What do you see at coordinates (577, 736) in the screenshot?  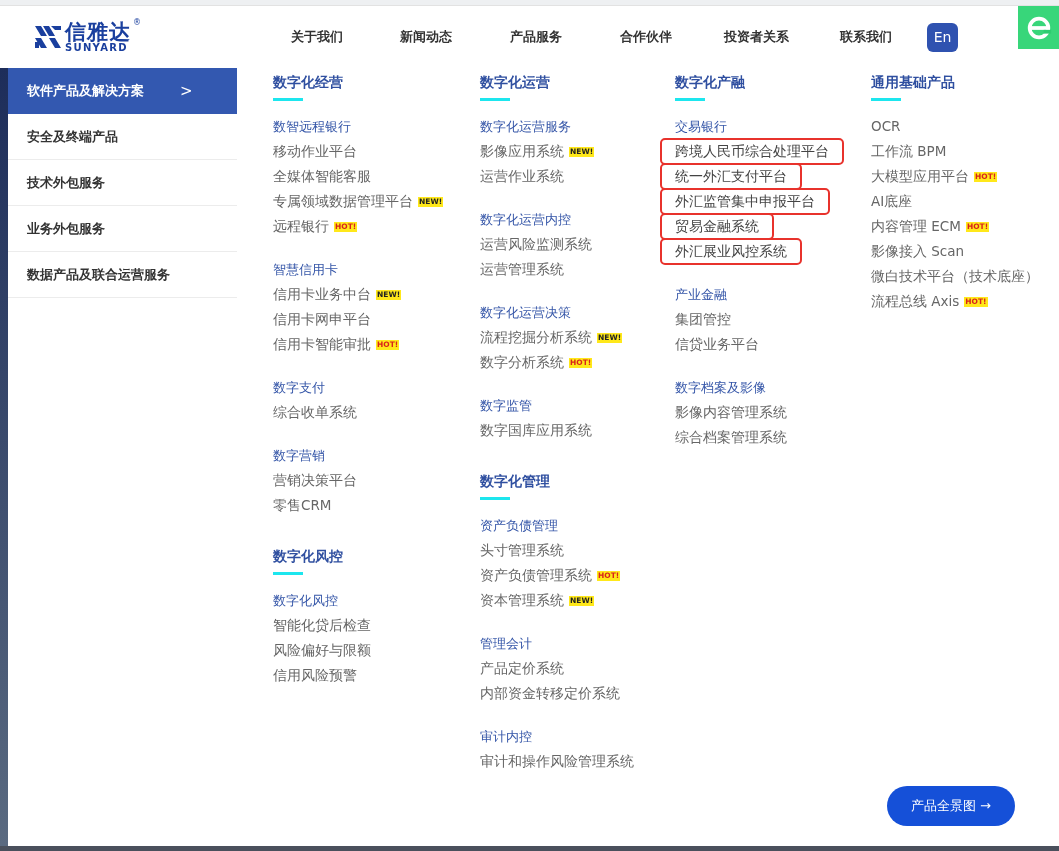 I see `group-link: 审计内控` at bounding box center [577, 736].